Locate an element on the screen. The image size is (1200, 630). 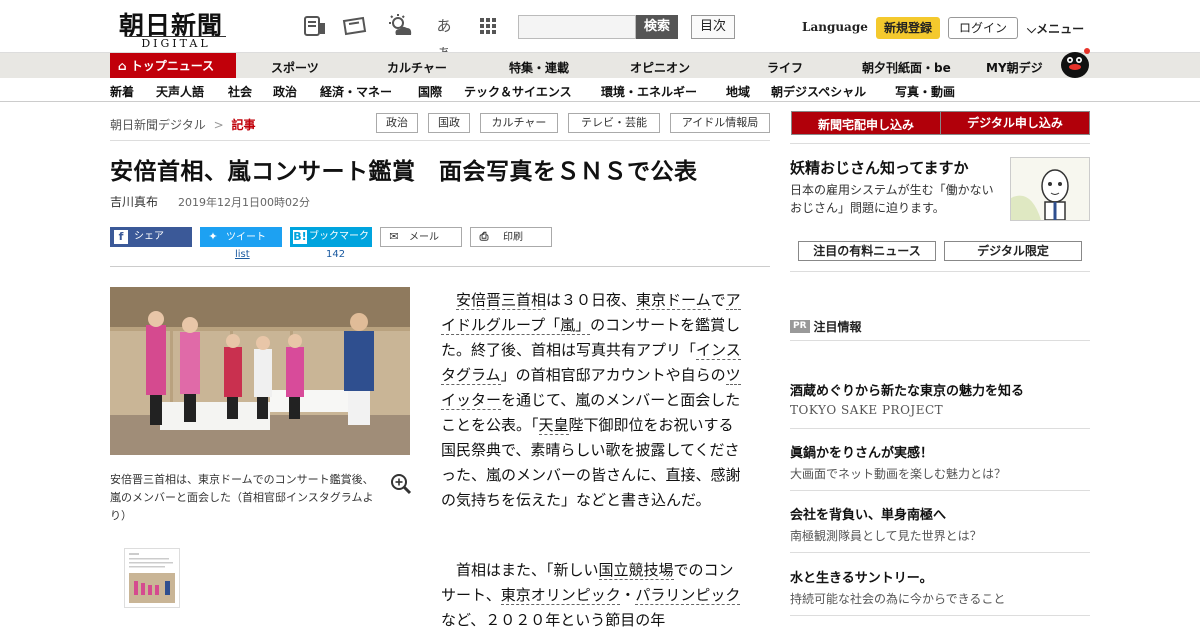
link-olympics: 東京オリンピック is located at coordinates (560, 595).